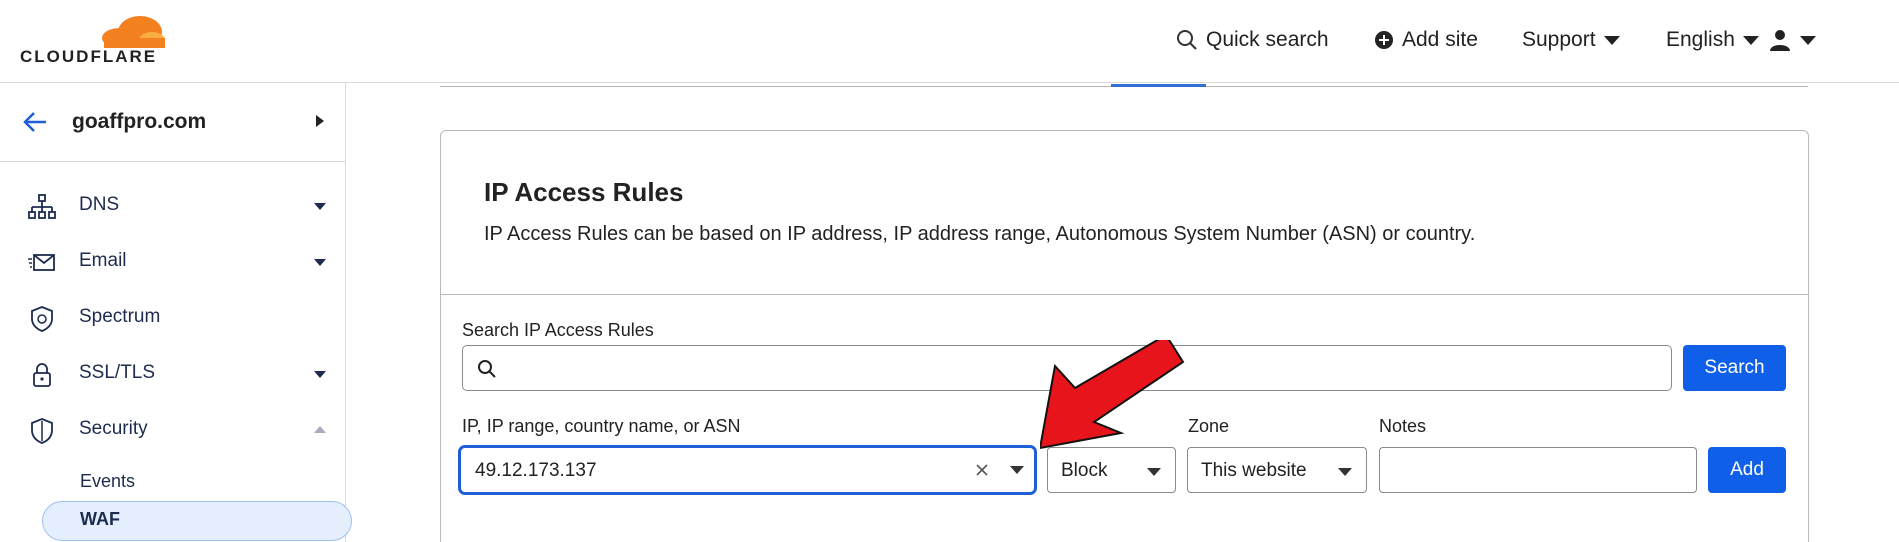 Image resolution: width=1899 pixels, height=542 pixels. I want to click on back-arrow-icon, so click(35, 122).